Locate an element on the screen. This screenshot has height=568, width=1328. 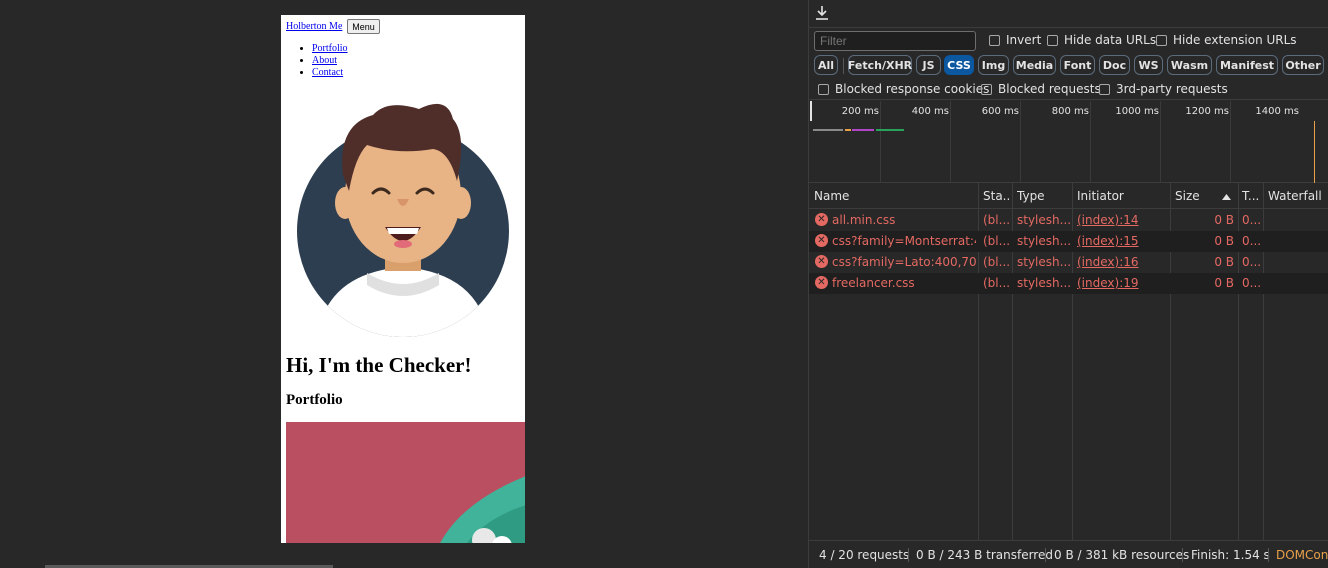
type-filter-fetch-xhr: Fetch/XHR is located at coordinates (880, 65).